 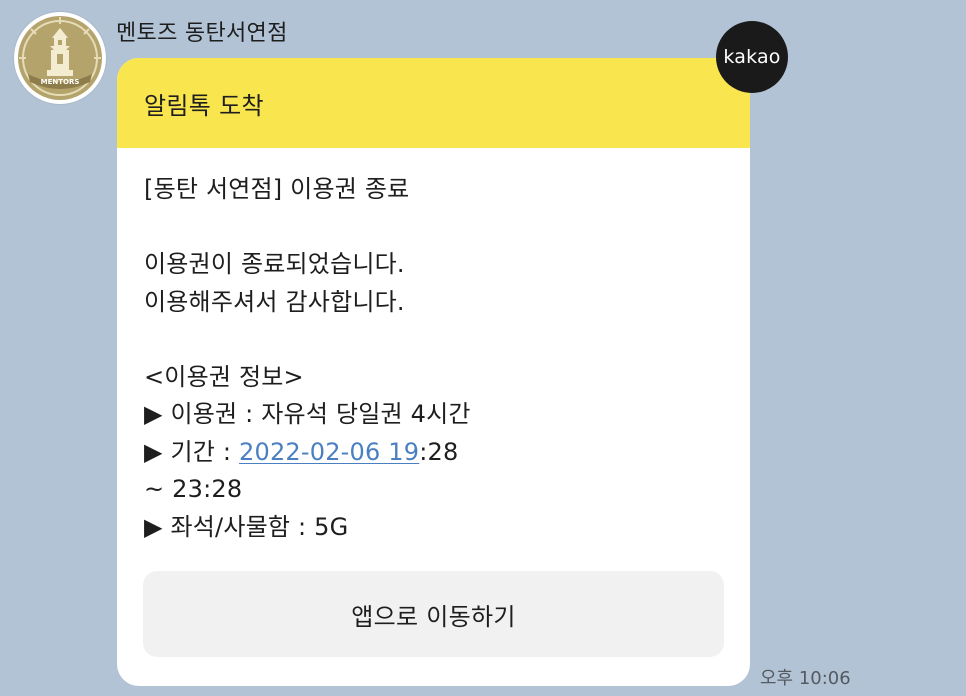 What do you see at coordinates (274, 264) in the screenshot?
I see `message-line: 이용권이 종료되었습니다.` at bounding box center [274, 264].